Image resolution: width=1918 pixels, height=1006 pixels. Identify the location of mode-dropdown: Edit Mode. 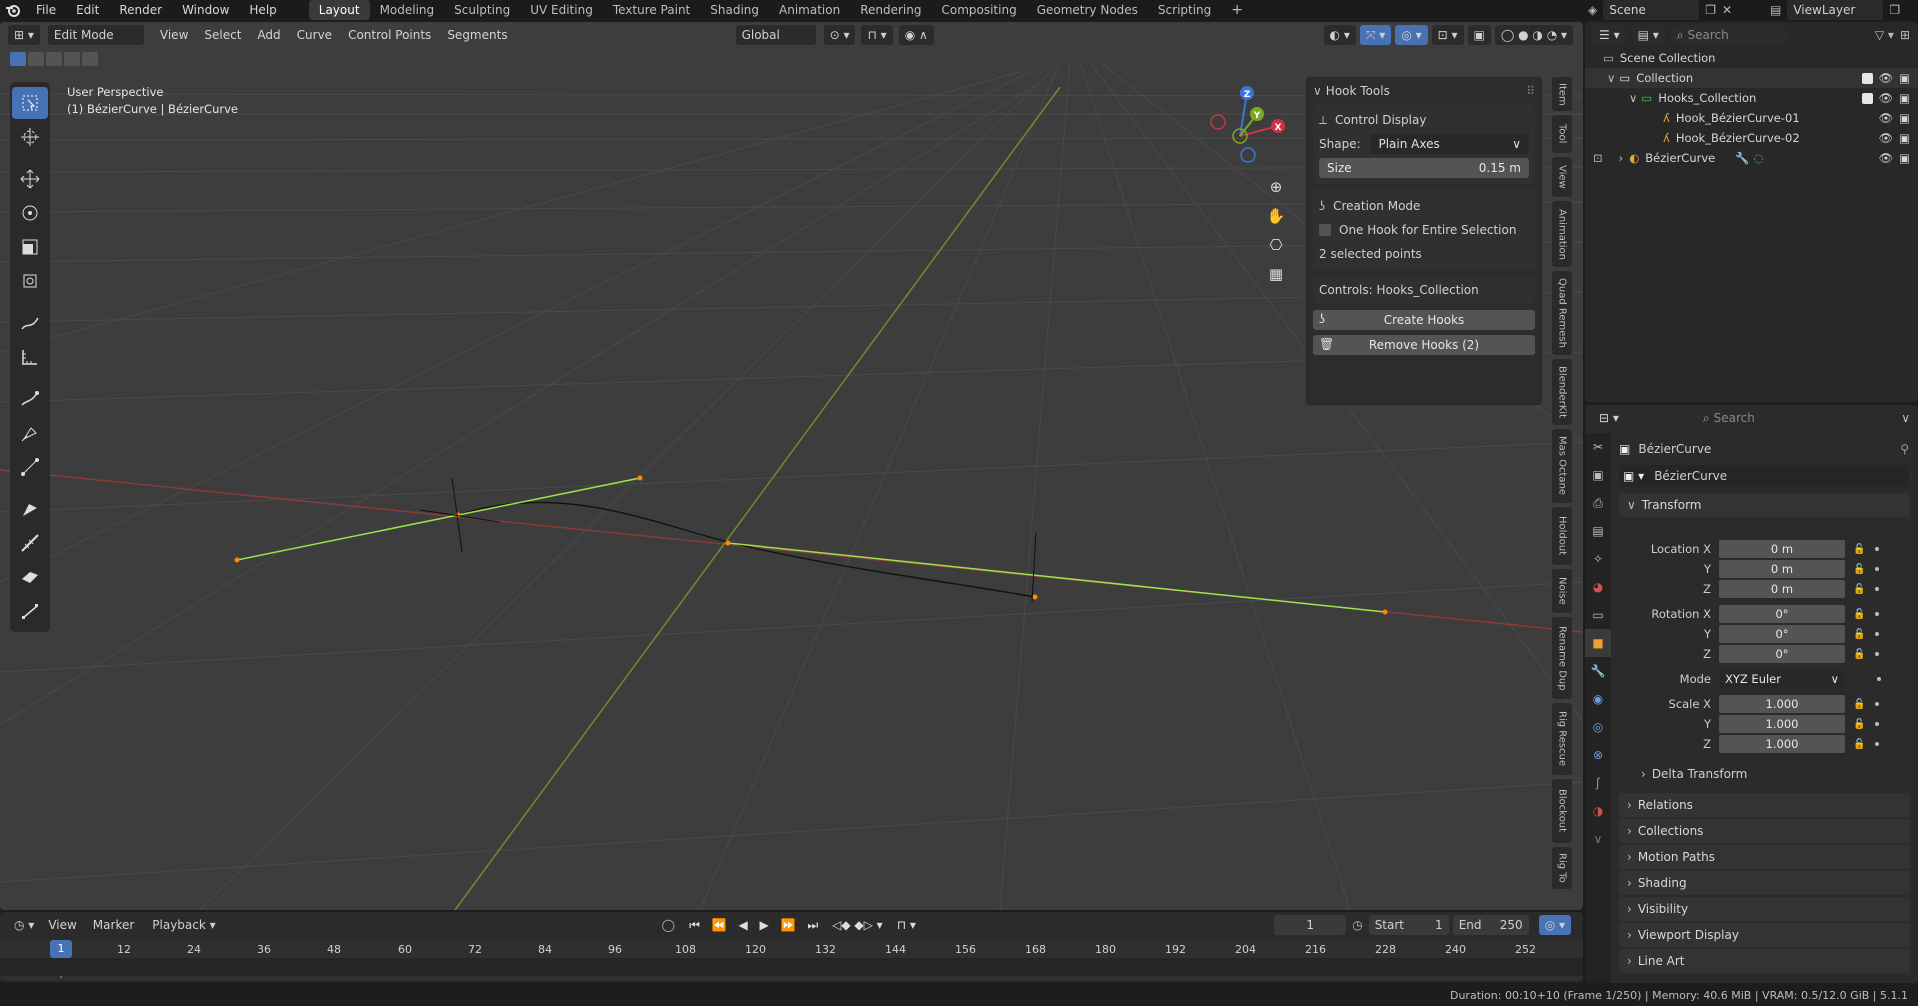
(95, 35).